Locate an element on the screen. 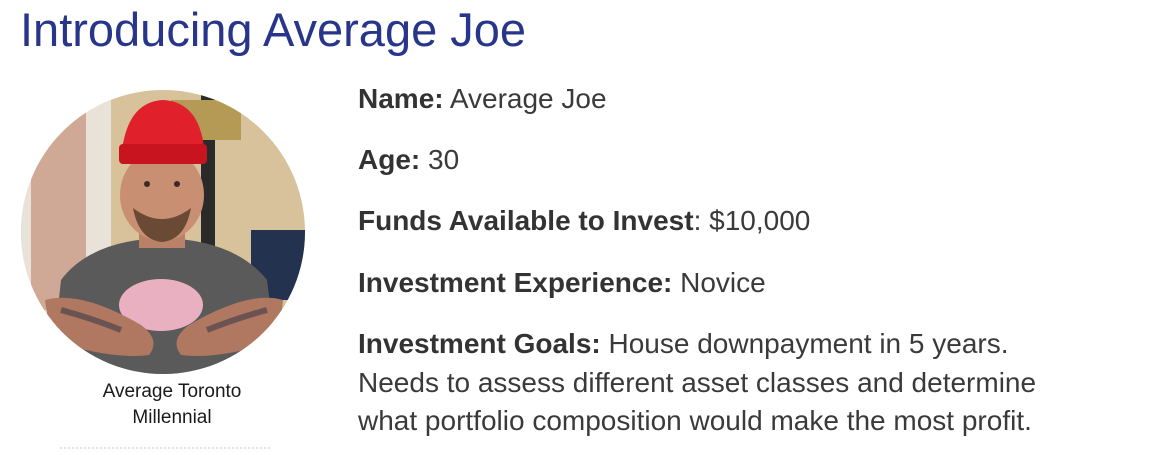 The height and width of the screenshot is (455, 1158). funds-label: Funds Available to Invest is located at coordinates (526, 220).